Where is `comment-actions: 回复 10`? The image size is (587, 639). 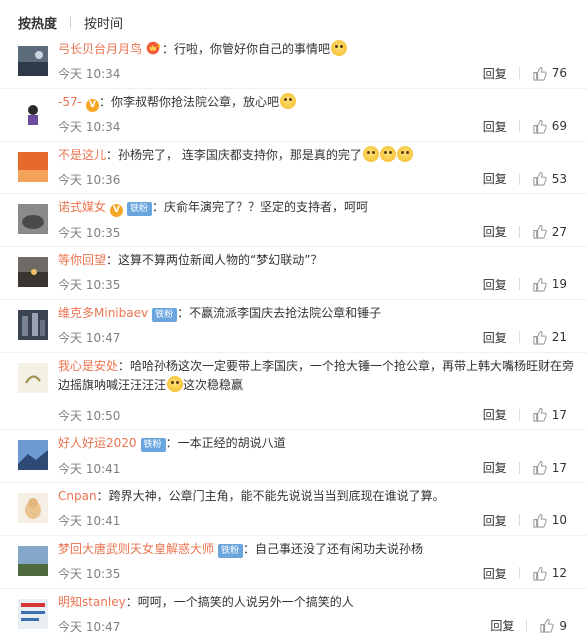 comment-actions: 回复 10 is located at coordinates (525, 520).